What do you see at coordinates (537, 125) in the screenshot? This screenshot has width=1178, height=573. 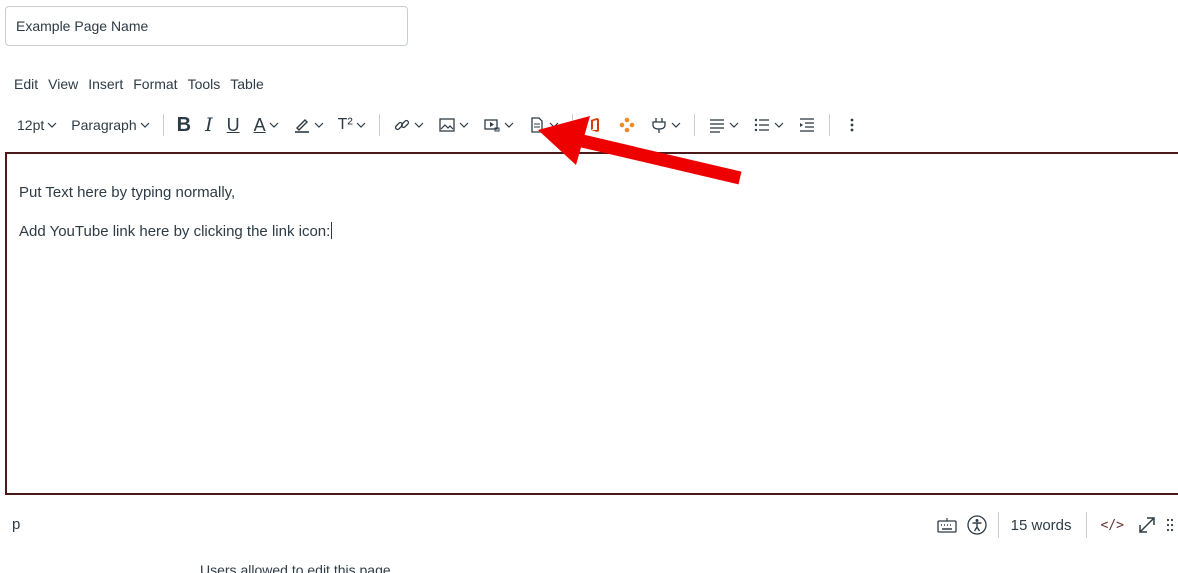 I see `document-icon` at bounding box center [537, 125].